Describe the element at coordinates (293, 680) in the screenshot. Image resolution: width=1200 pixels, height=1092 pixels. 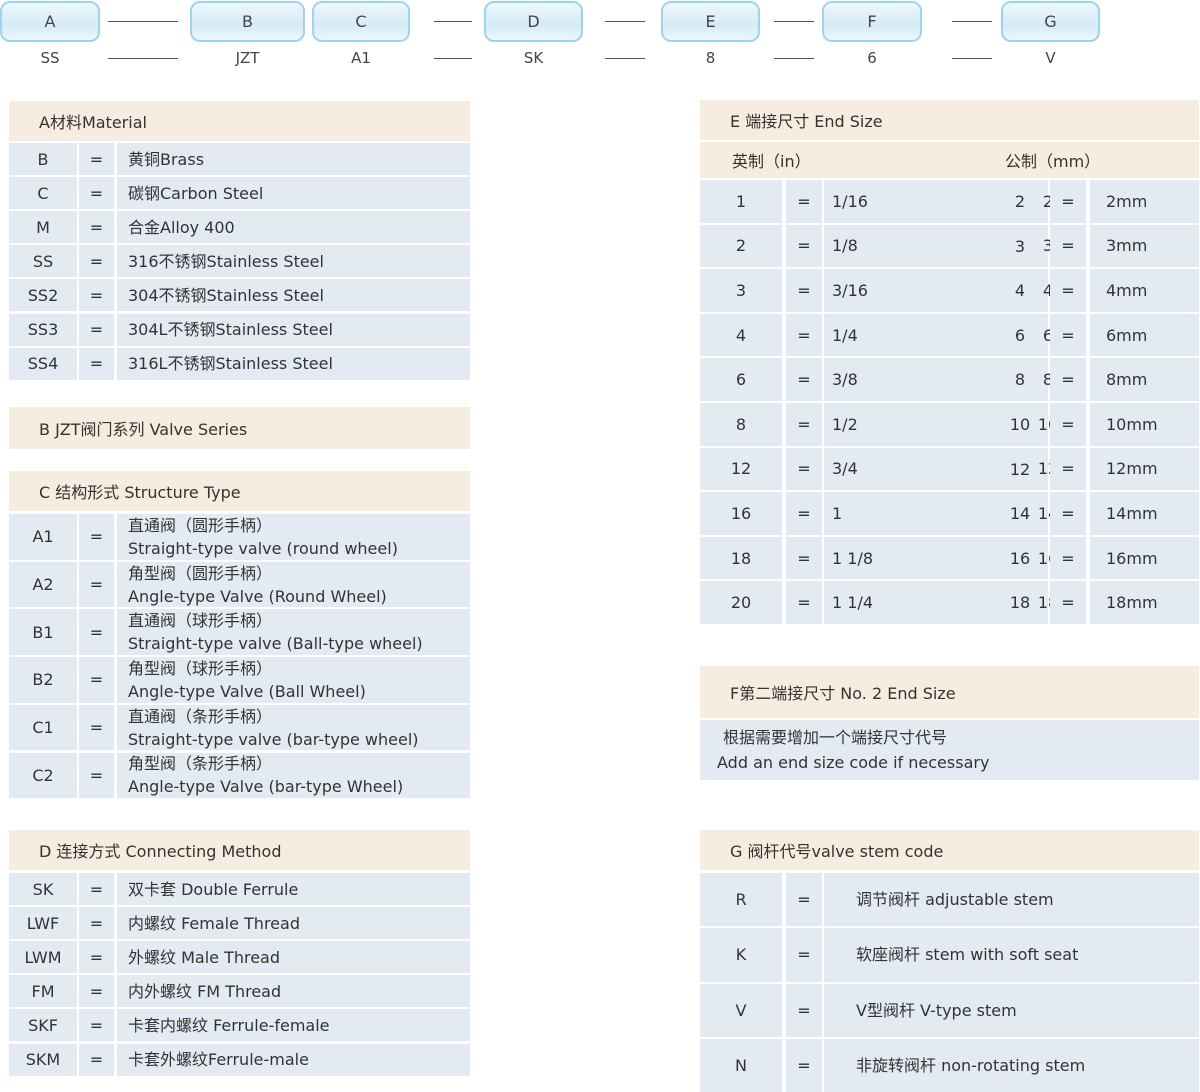
I see `structure-row-cell: 角型阀（球形手柄） Angle-type Valve (Ball Wheel)` at that location.